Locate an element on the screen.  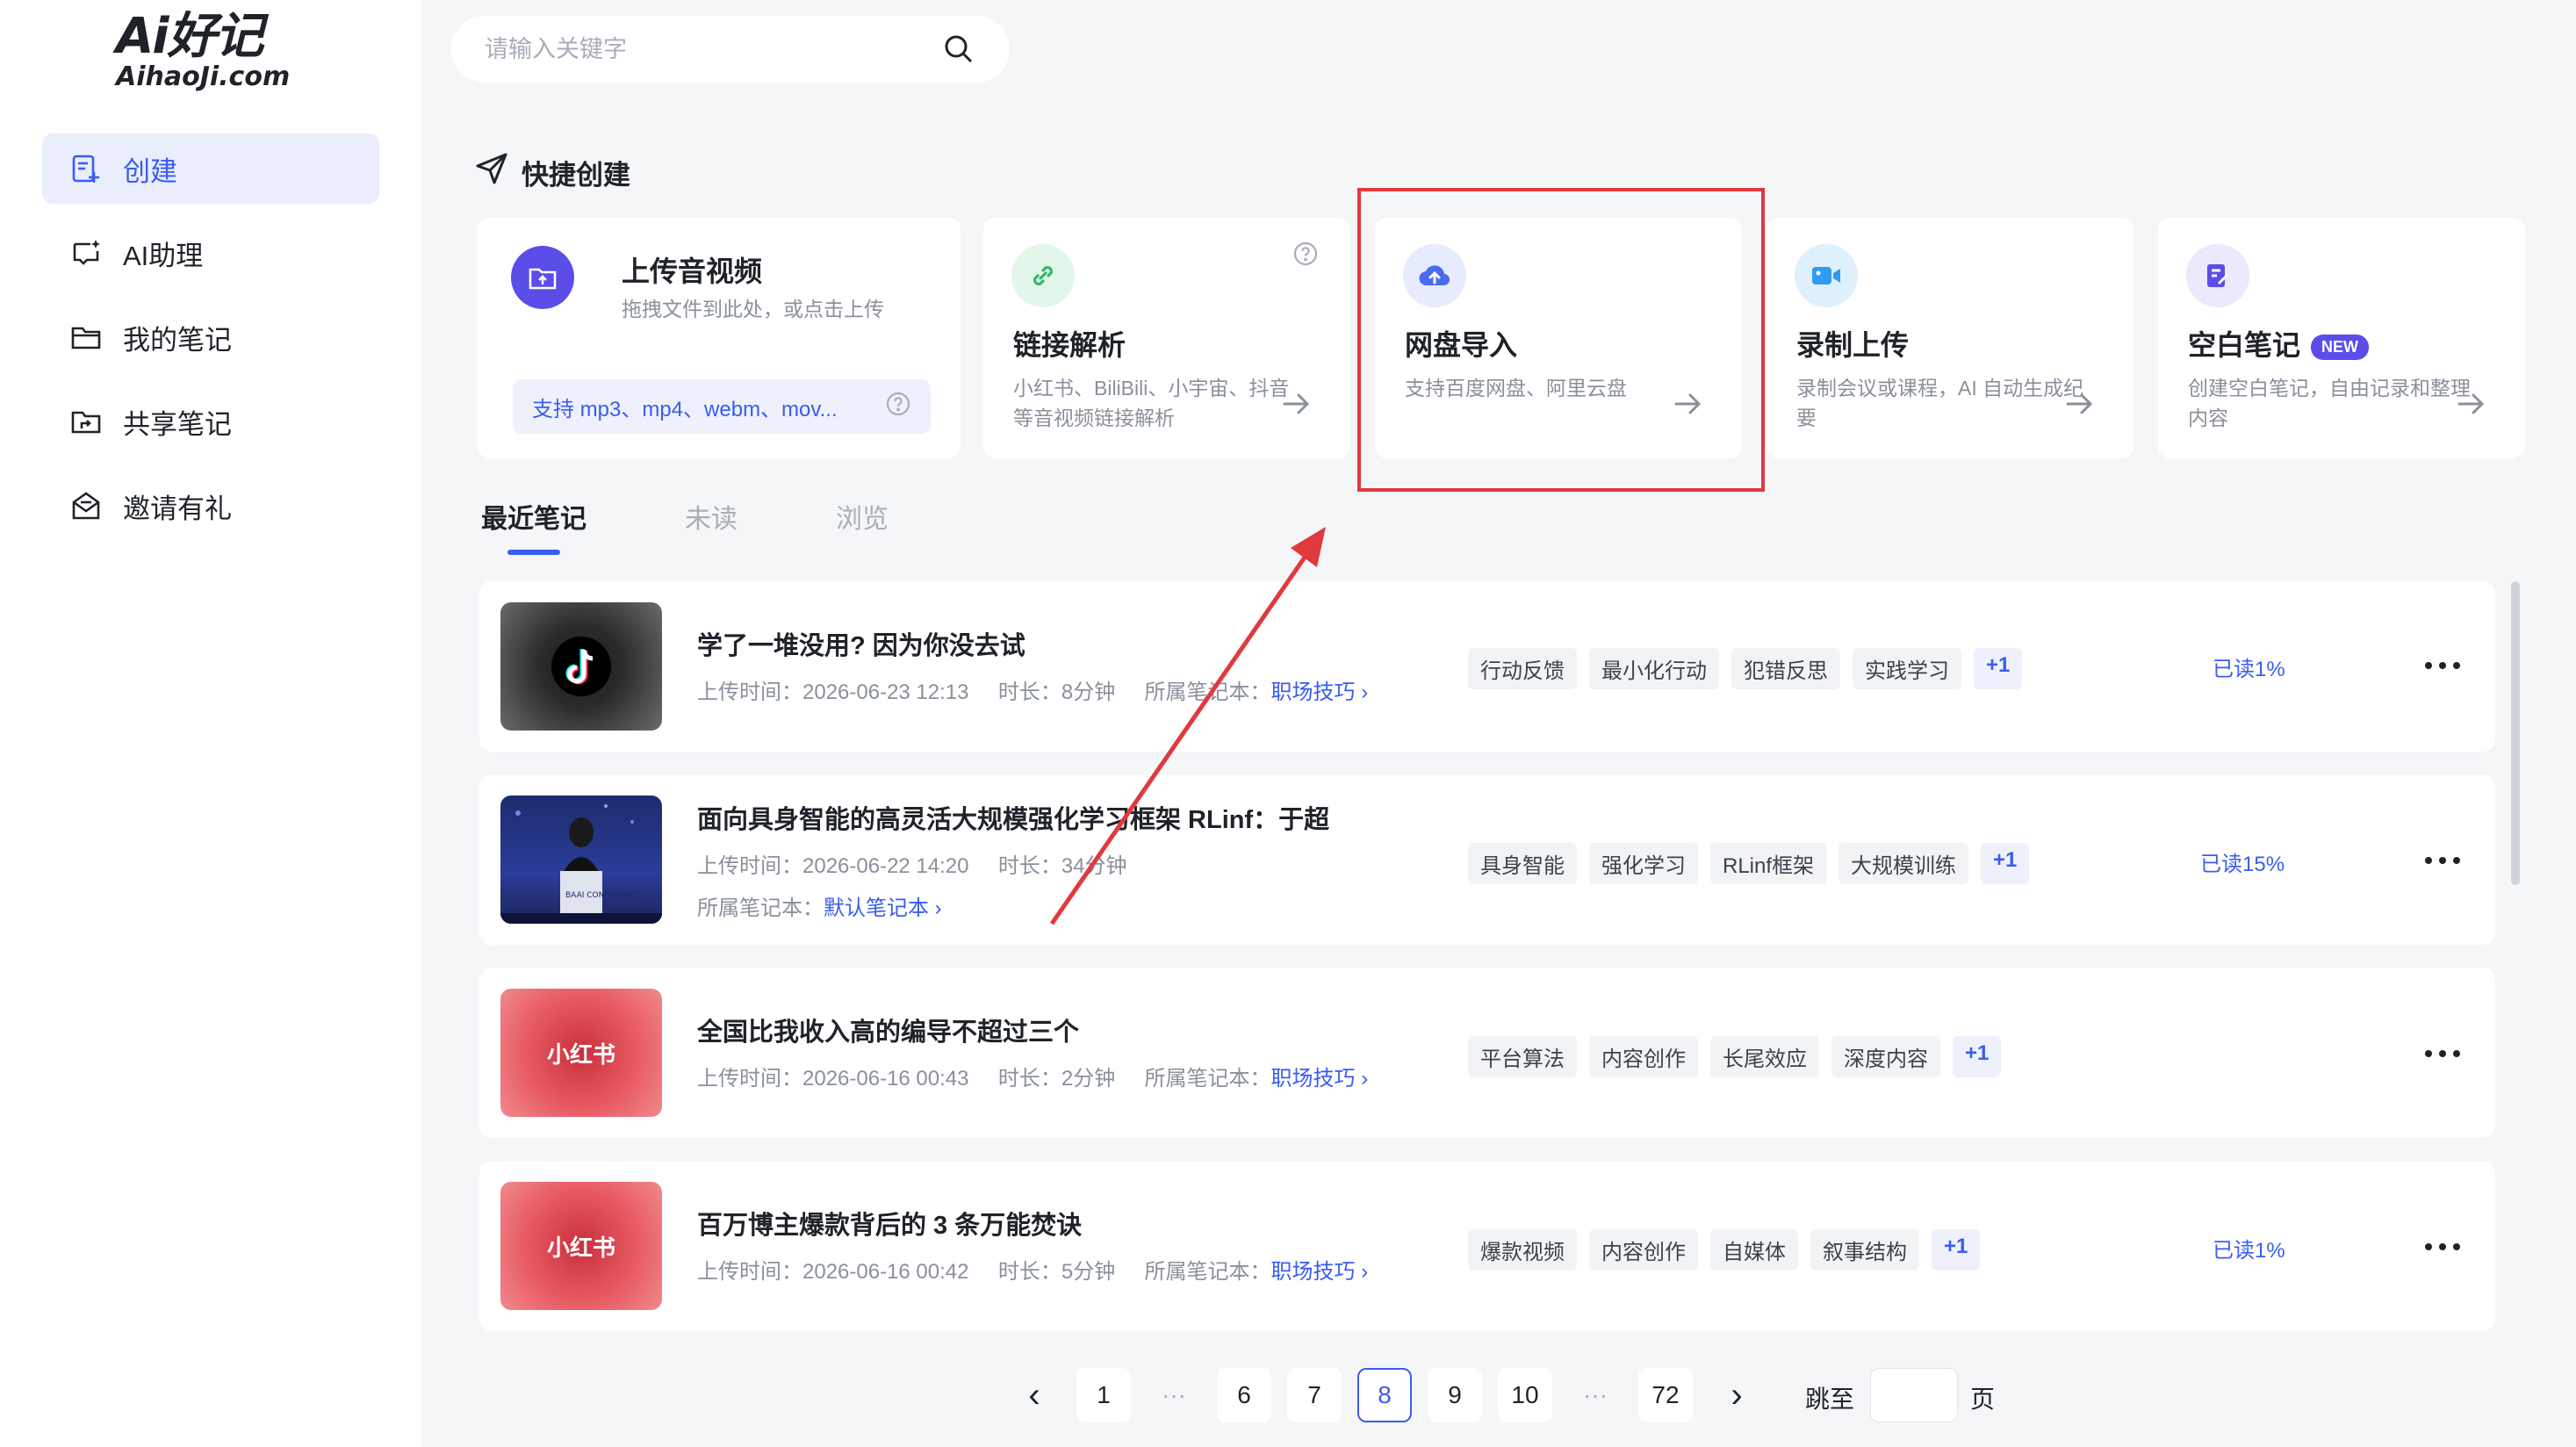
jump-page-input is located at coordinates (1914, 1395).